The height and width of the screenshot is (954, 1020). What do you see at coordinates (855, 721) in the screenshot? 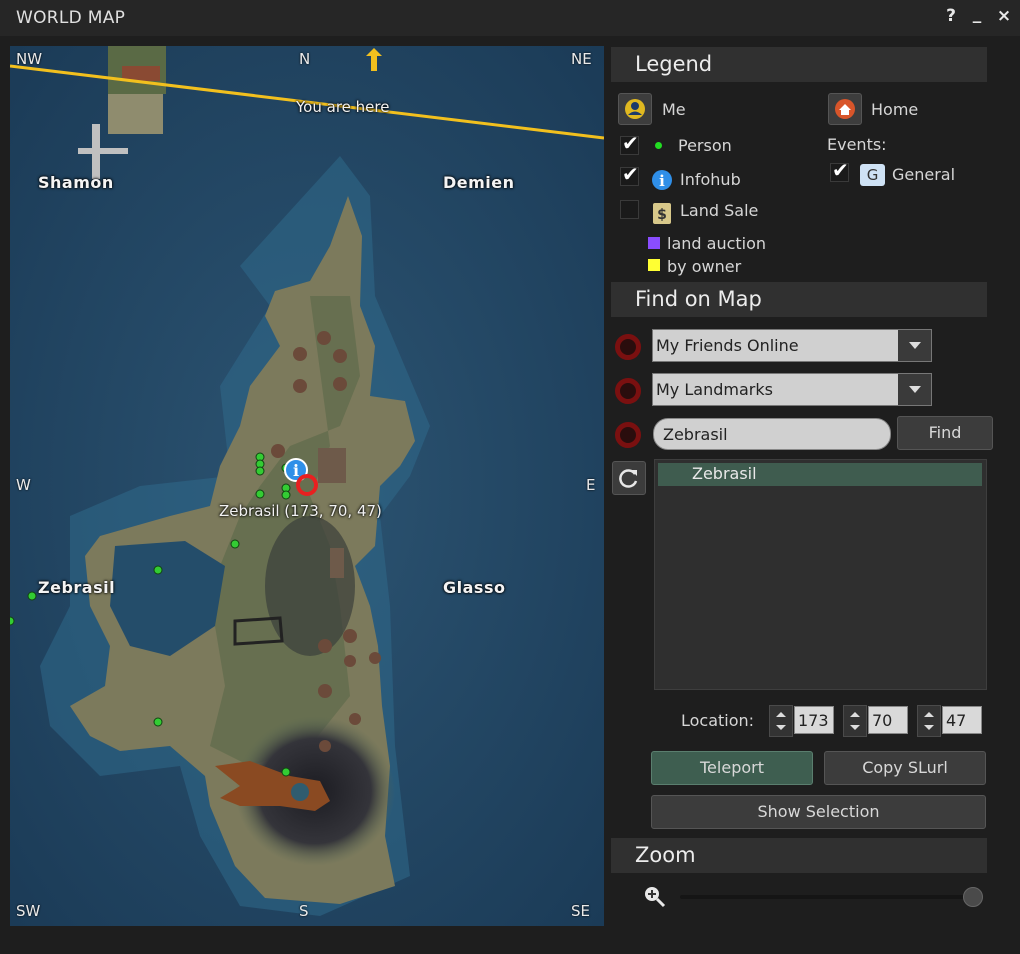
I see `location-y-stepper` at bounding box center [855, 721].